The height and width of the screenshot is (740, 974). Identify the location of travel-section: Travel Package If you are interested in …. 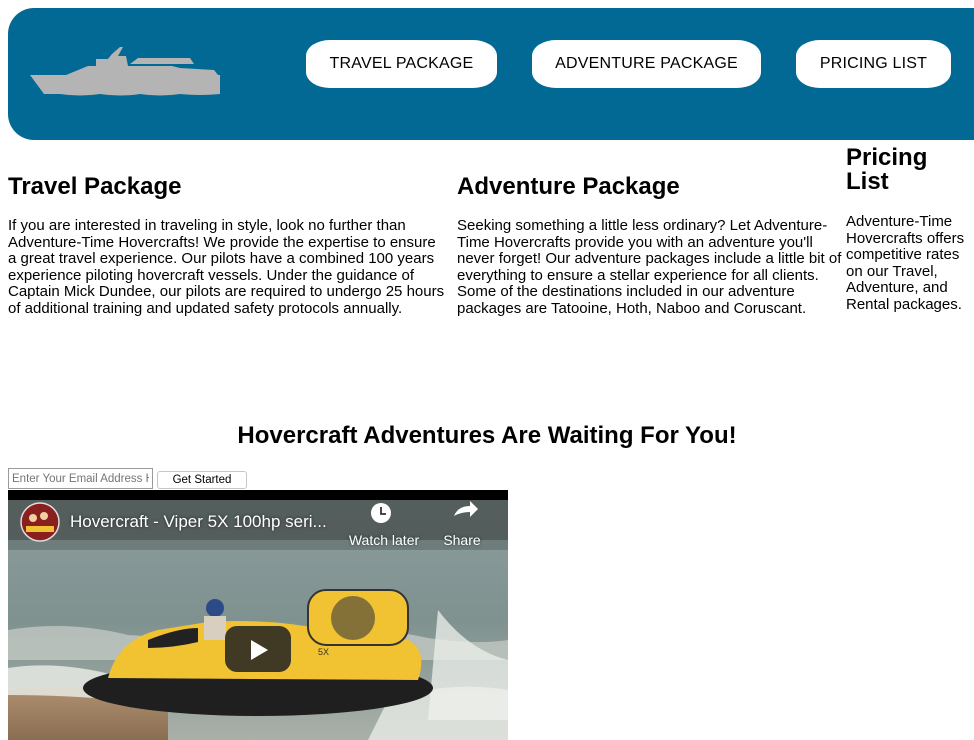
(228, 246).